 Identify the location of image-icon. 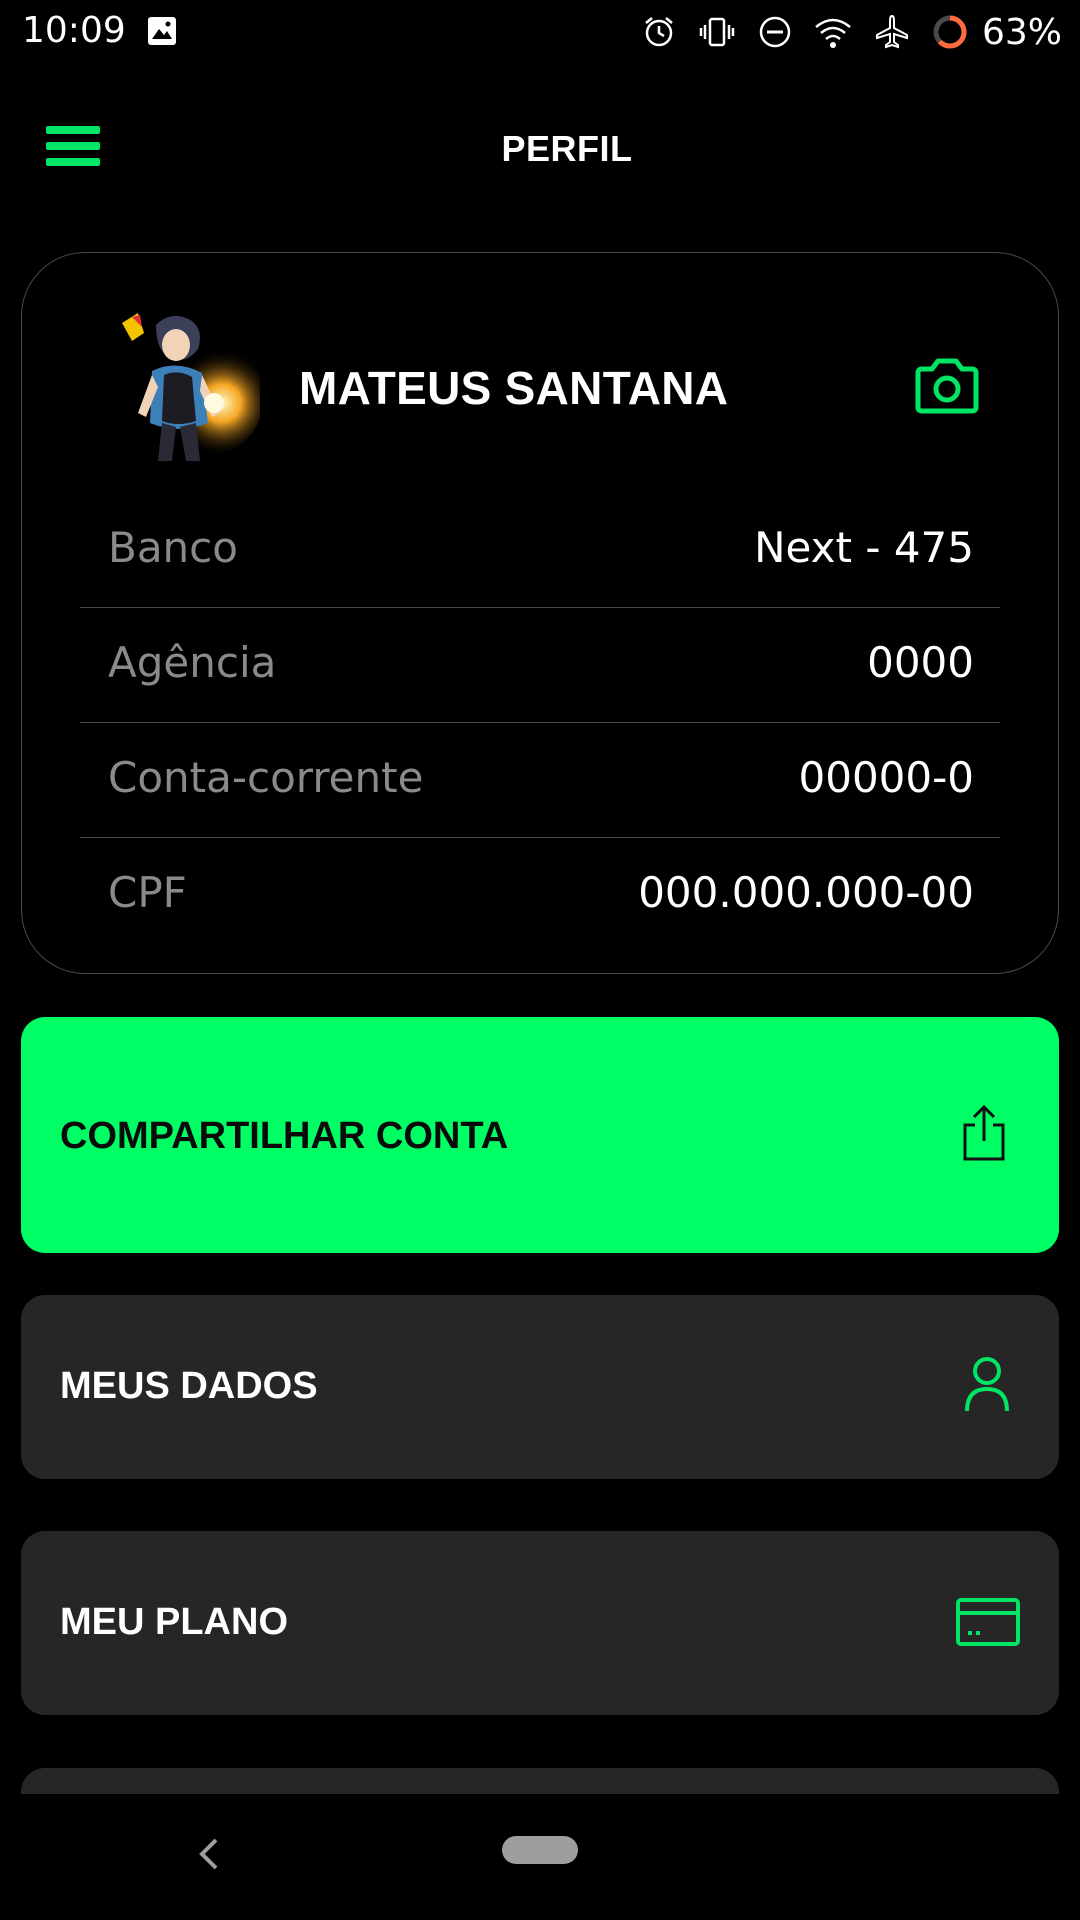
(162, 31).